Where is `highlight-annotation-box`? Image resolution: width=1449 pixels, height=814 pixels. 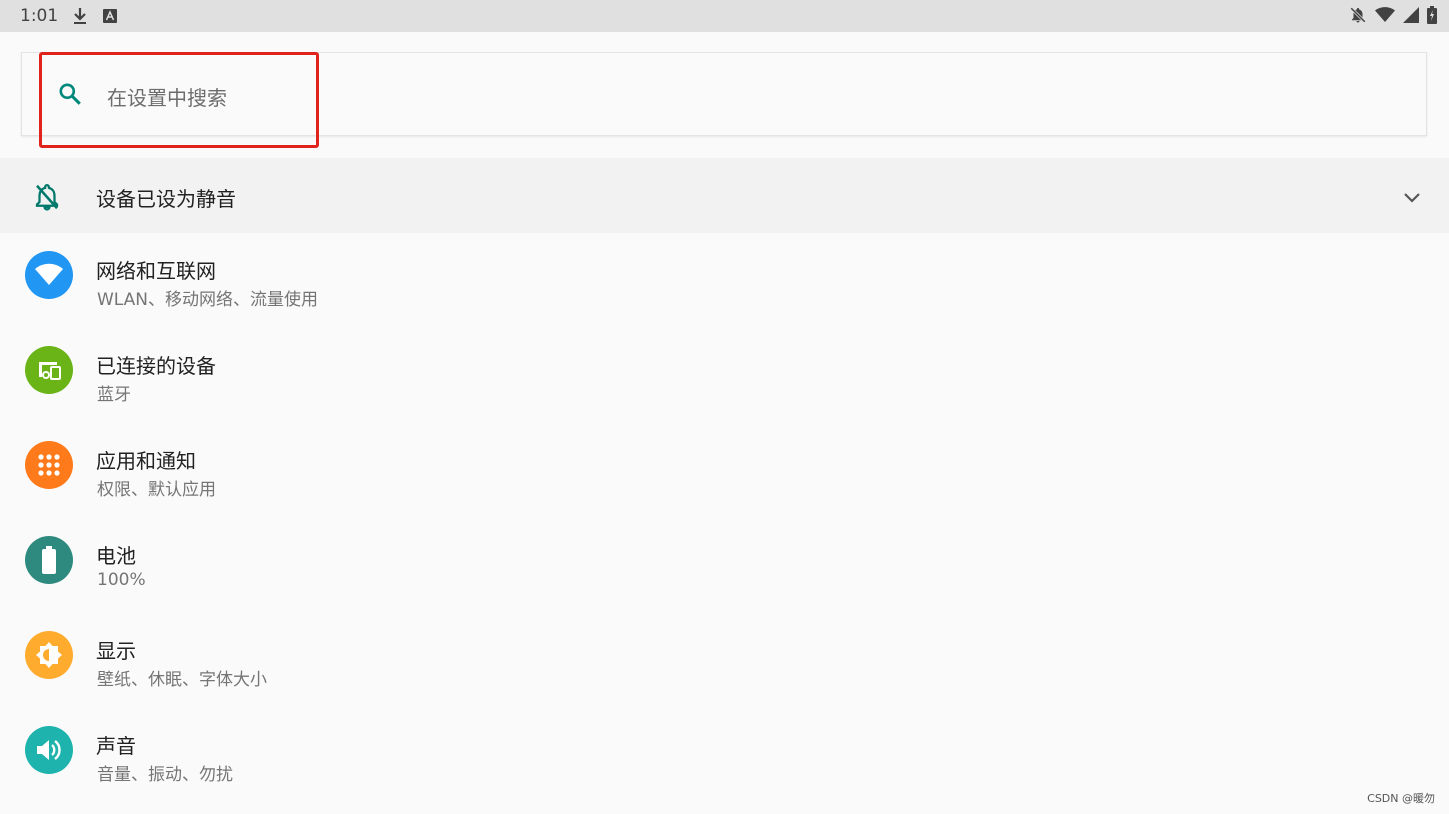
highlight-annotation-box is located at coordinates (179, 100).